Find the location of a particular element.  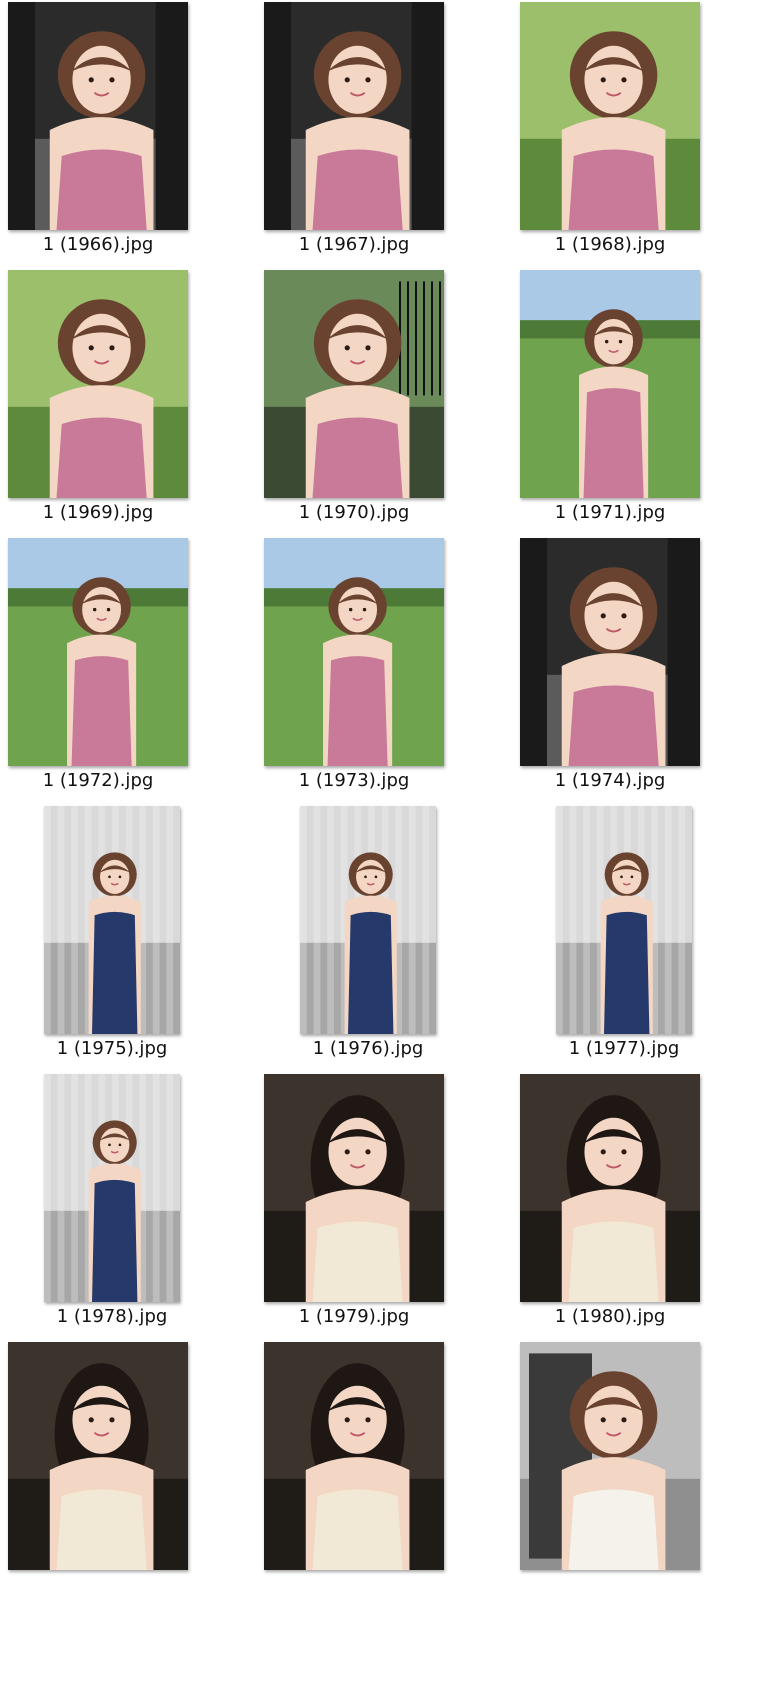

file-tile: 1 (1975).jpg is located at coordinates (128, 938).